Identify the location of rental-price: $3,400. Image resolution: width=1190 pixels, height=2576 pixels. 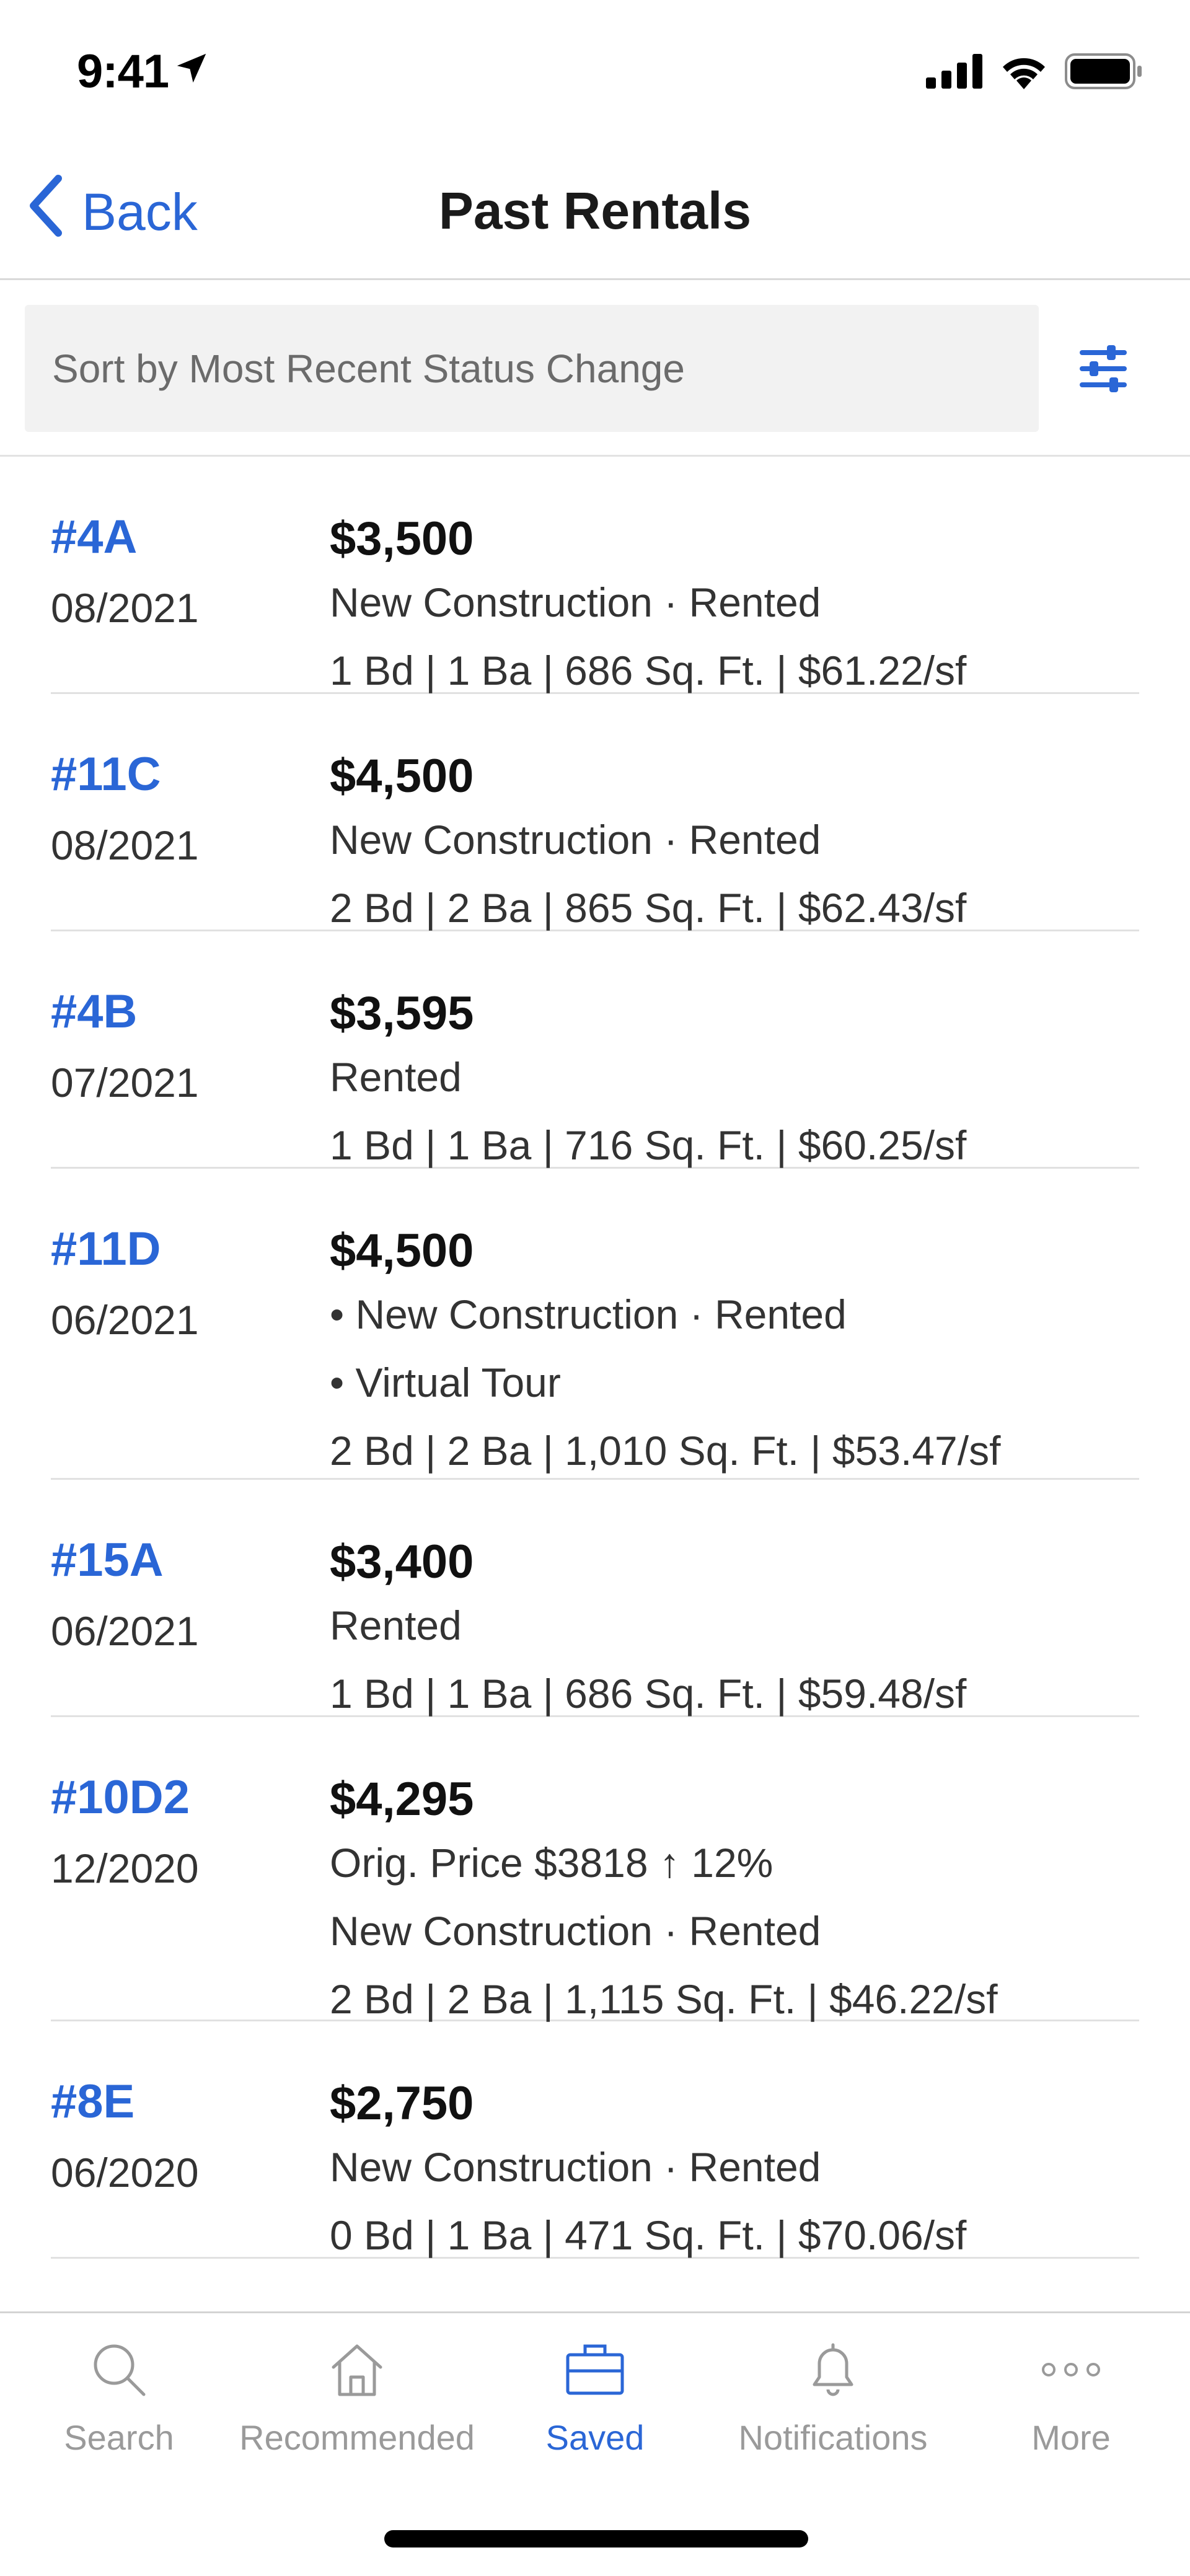
(402, 1562).